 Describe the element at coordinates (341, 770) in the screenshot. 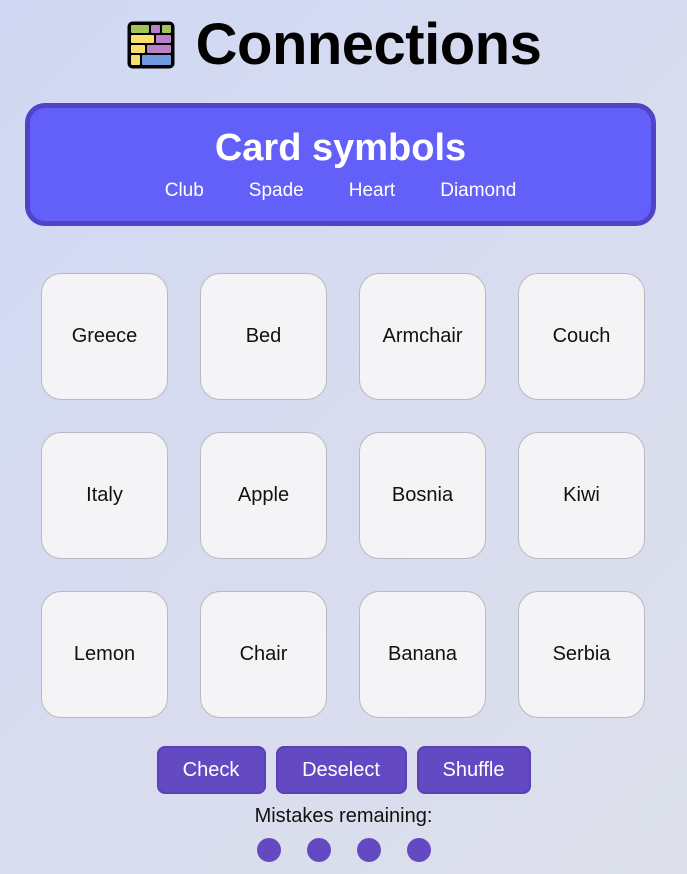

I see `deselect-button: Deselect` at that location.